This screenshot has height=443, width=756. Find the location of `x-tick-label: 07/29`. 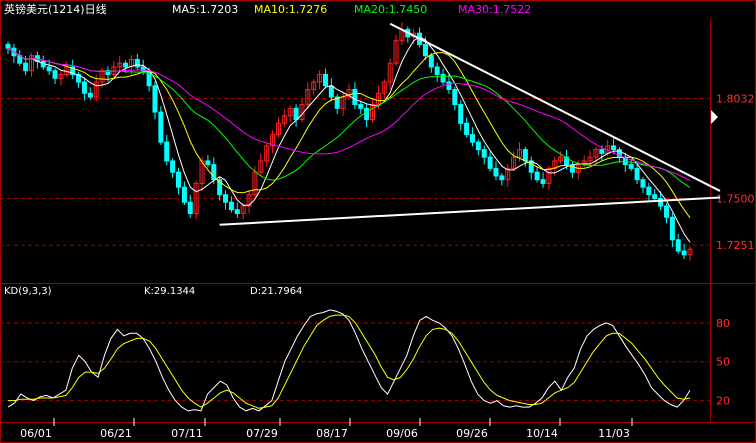

x-tick-label: 07/29 is located at coordinates (262, 433).